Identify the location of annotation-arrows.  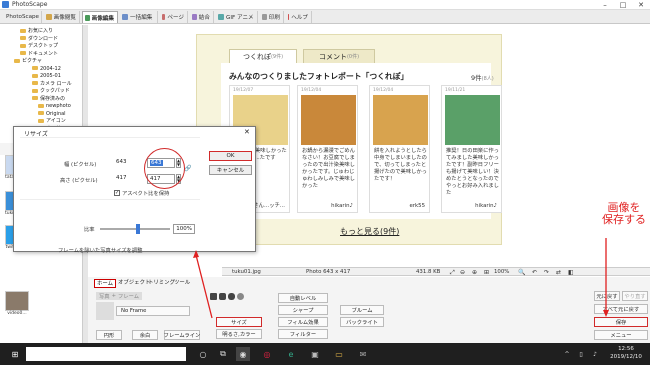
(401, 278).